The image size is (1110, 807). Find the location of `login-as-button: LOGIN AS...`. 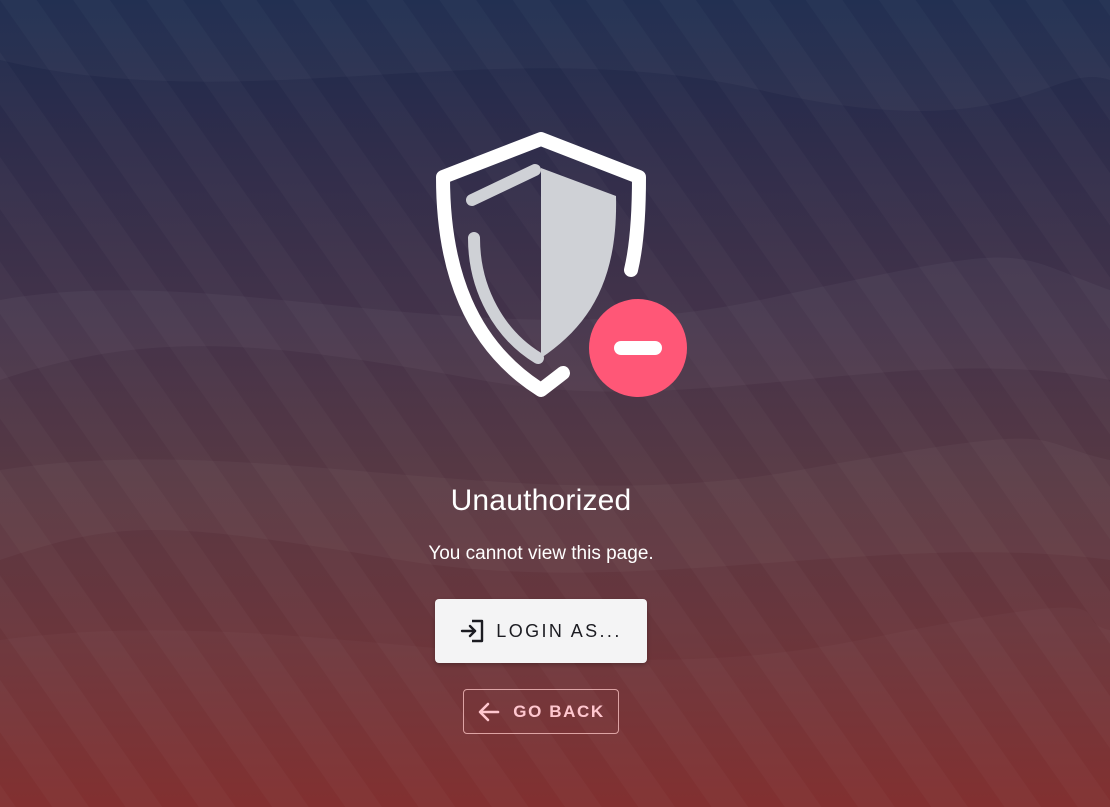

login-as-button: LOGIN AS... is located at coordinates (541, 631).